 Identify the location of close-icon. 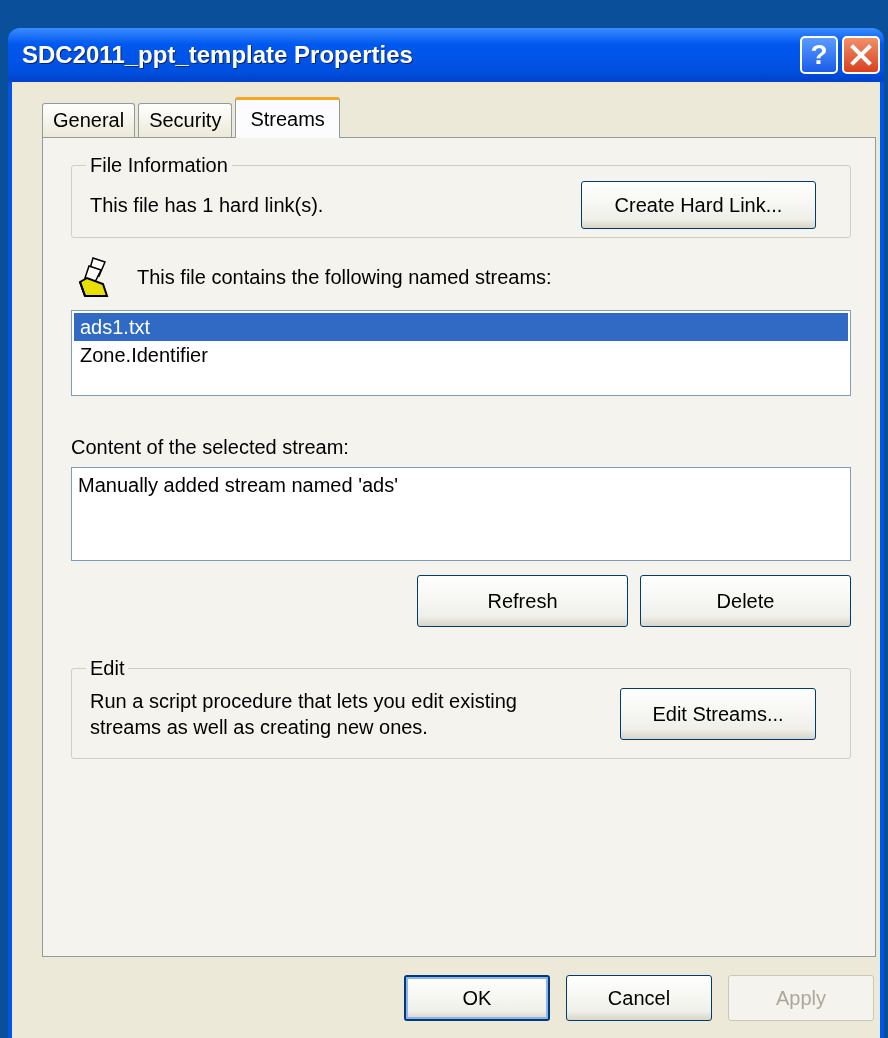
(861, 55).